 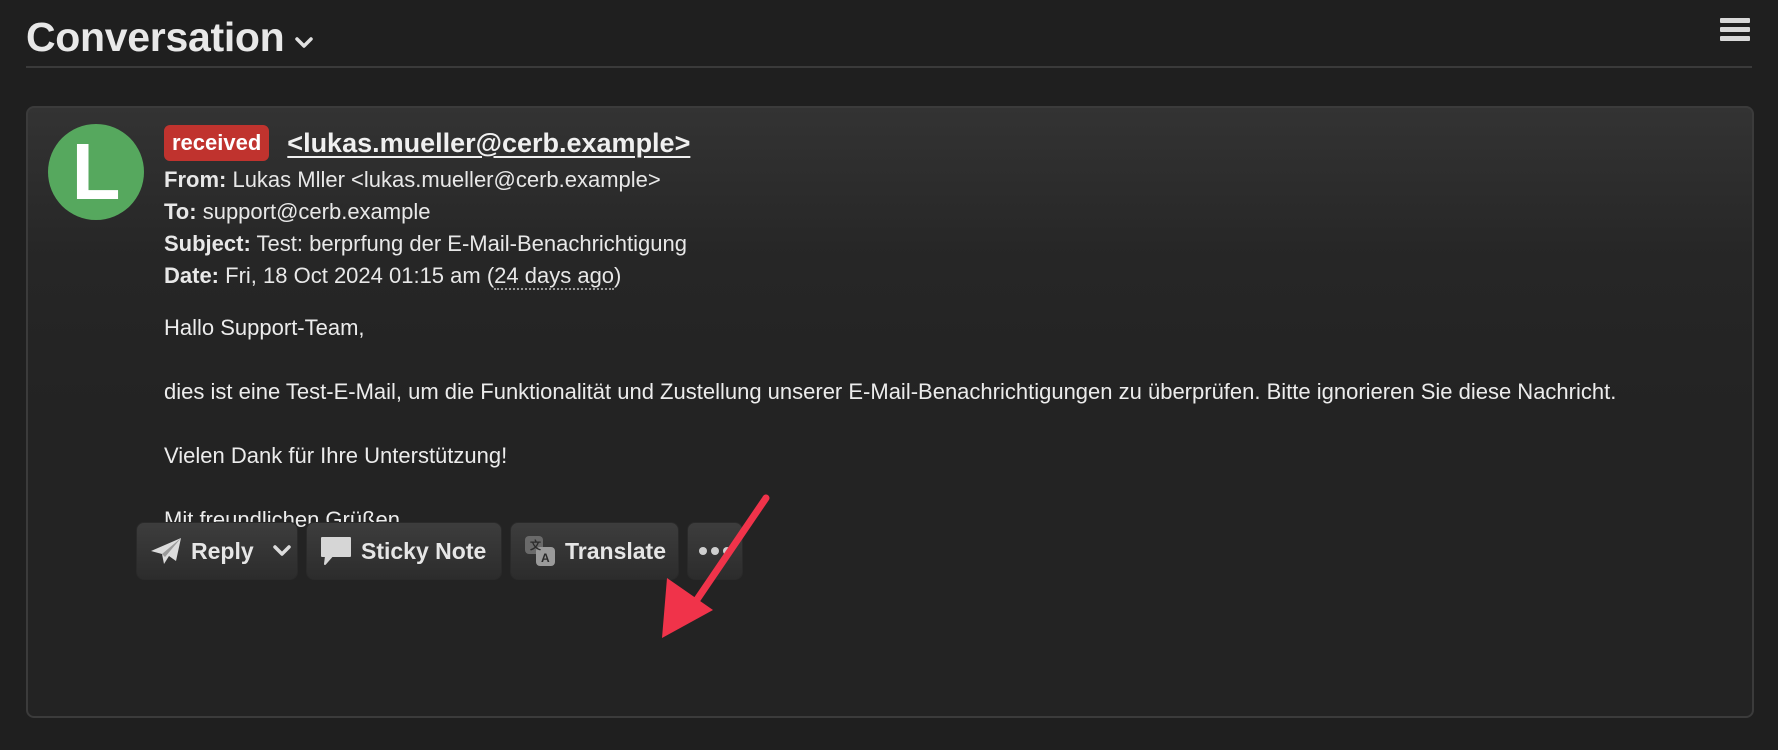 I want to click on ellipsis-icon, so click(x=715, y=551).